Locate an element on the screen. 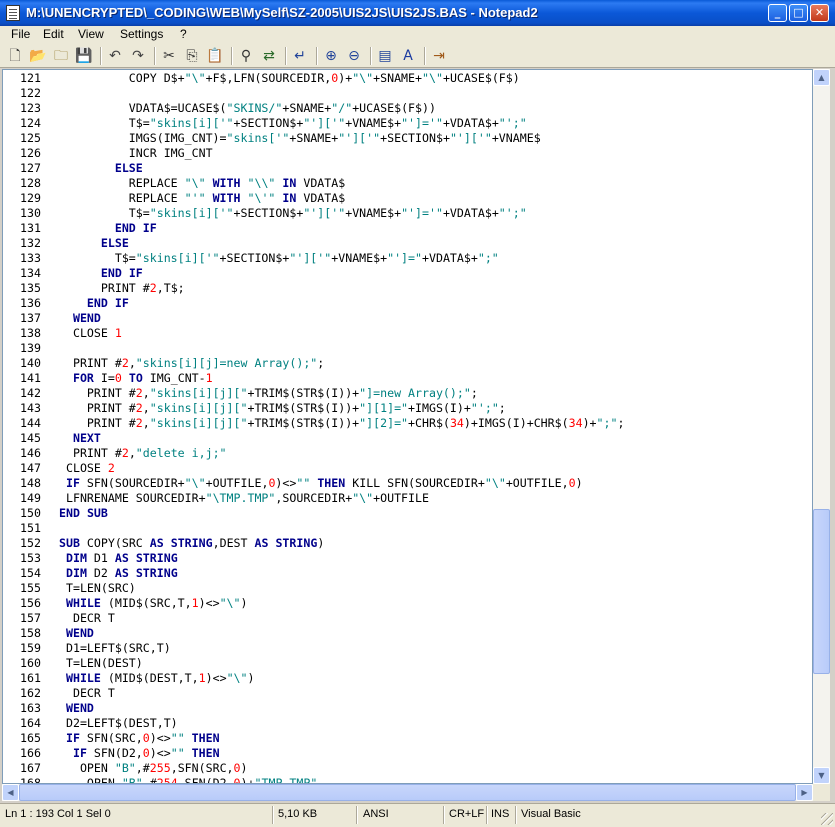 The width and height of the screenshot is (835, 827). code-text: INCR IMG_CNT is located at coordinates (136, 153).